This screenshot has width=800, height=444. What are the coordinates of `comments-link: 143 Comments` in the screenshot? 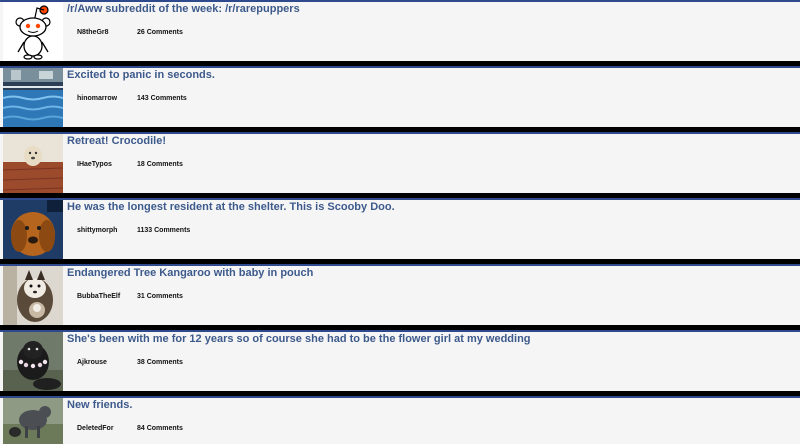 It's located at (162, 98).